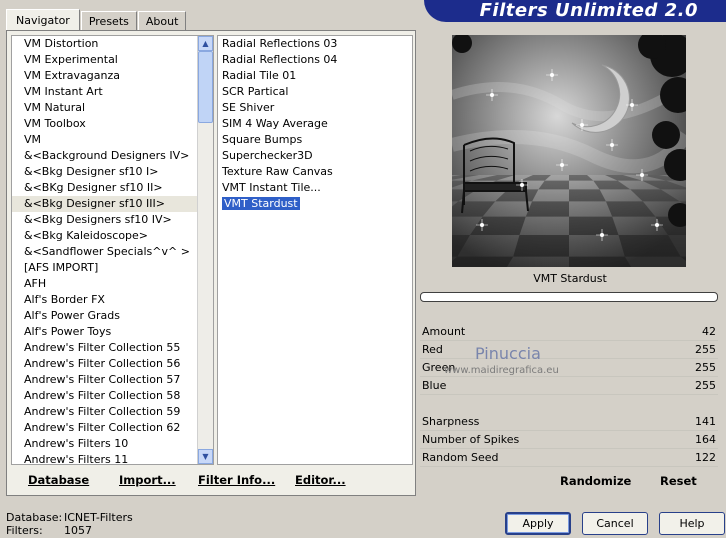 The image size is (726, 538). Describe the element at coordinates (112, 172) in the screenshot. I see `category-item: &<Bkg Designer sf10 I>` at that location.